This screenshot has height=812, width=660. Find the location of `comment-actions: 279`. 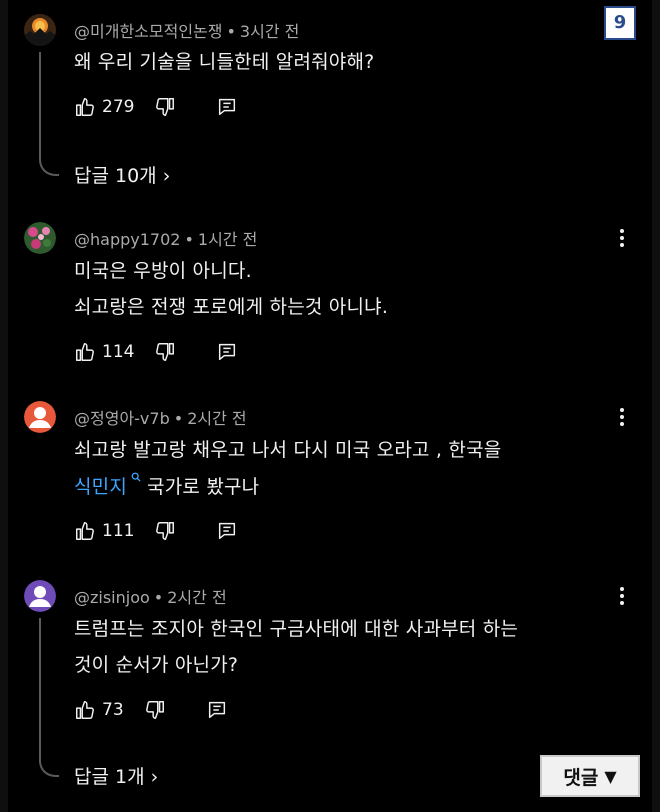

comment-actions: 279 is located at coordinates (156, 107).